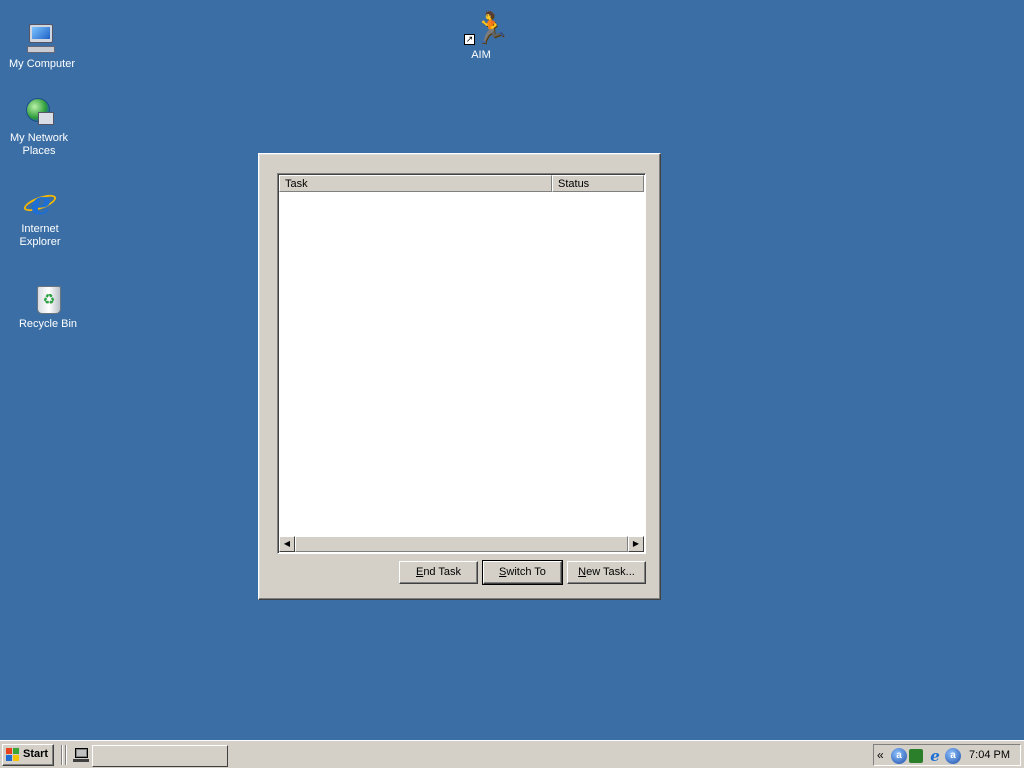 Image resolution: width=1024 pixels, height=768 pixels. I want to click on show-desktop-icon, so click(81, 755).